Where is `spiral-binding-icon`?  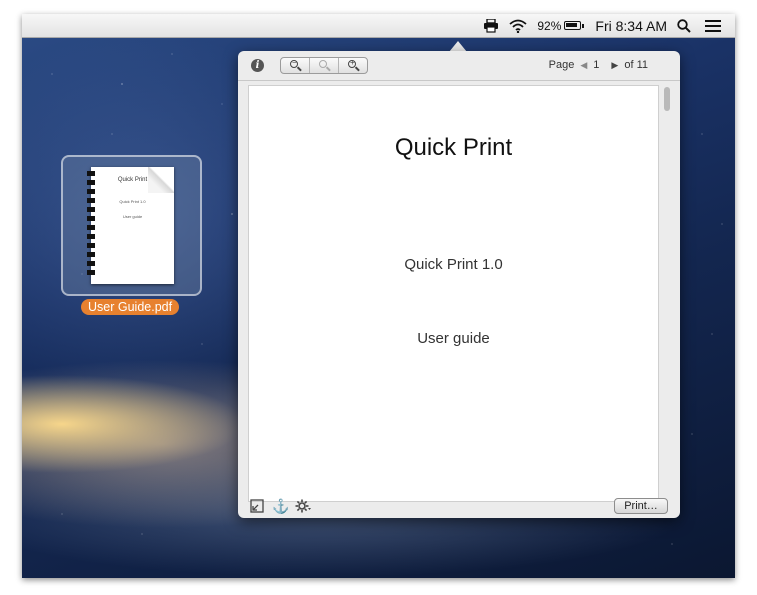
spiral-binding-icon is located at coordinates (91, 225).